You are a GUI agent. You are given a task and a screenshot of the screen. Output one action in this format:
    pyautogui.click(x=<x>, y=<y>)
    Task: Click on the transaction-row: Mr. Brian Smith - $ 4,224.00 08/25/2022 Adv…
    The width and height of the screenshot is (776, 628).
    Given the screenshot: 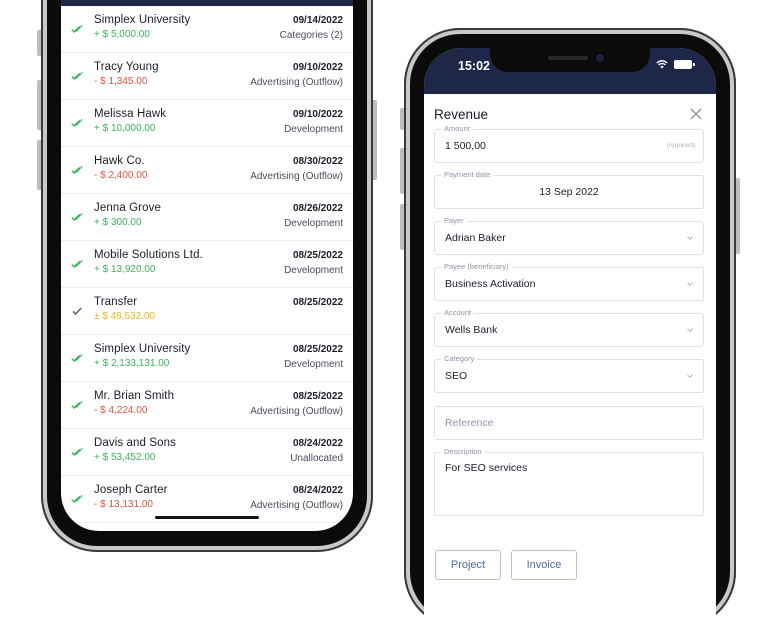 What is the action you would take?
    pyautogui.click(x=207, y=405)
    